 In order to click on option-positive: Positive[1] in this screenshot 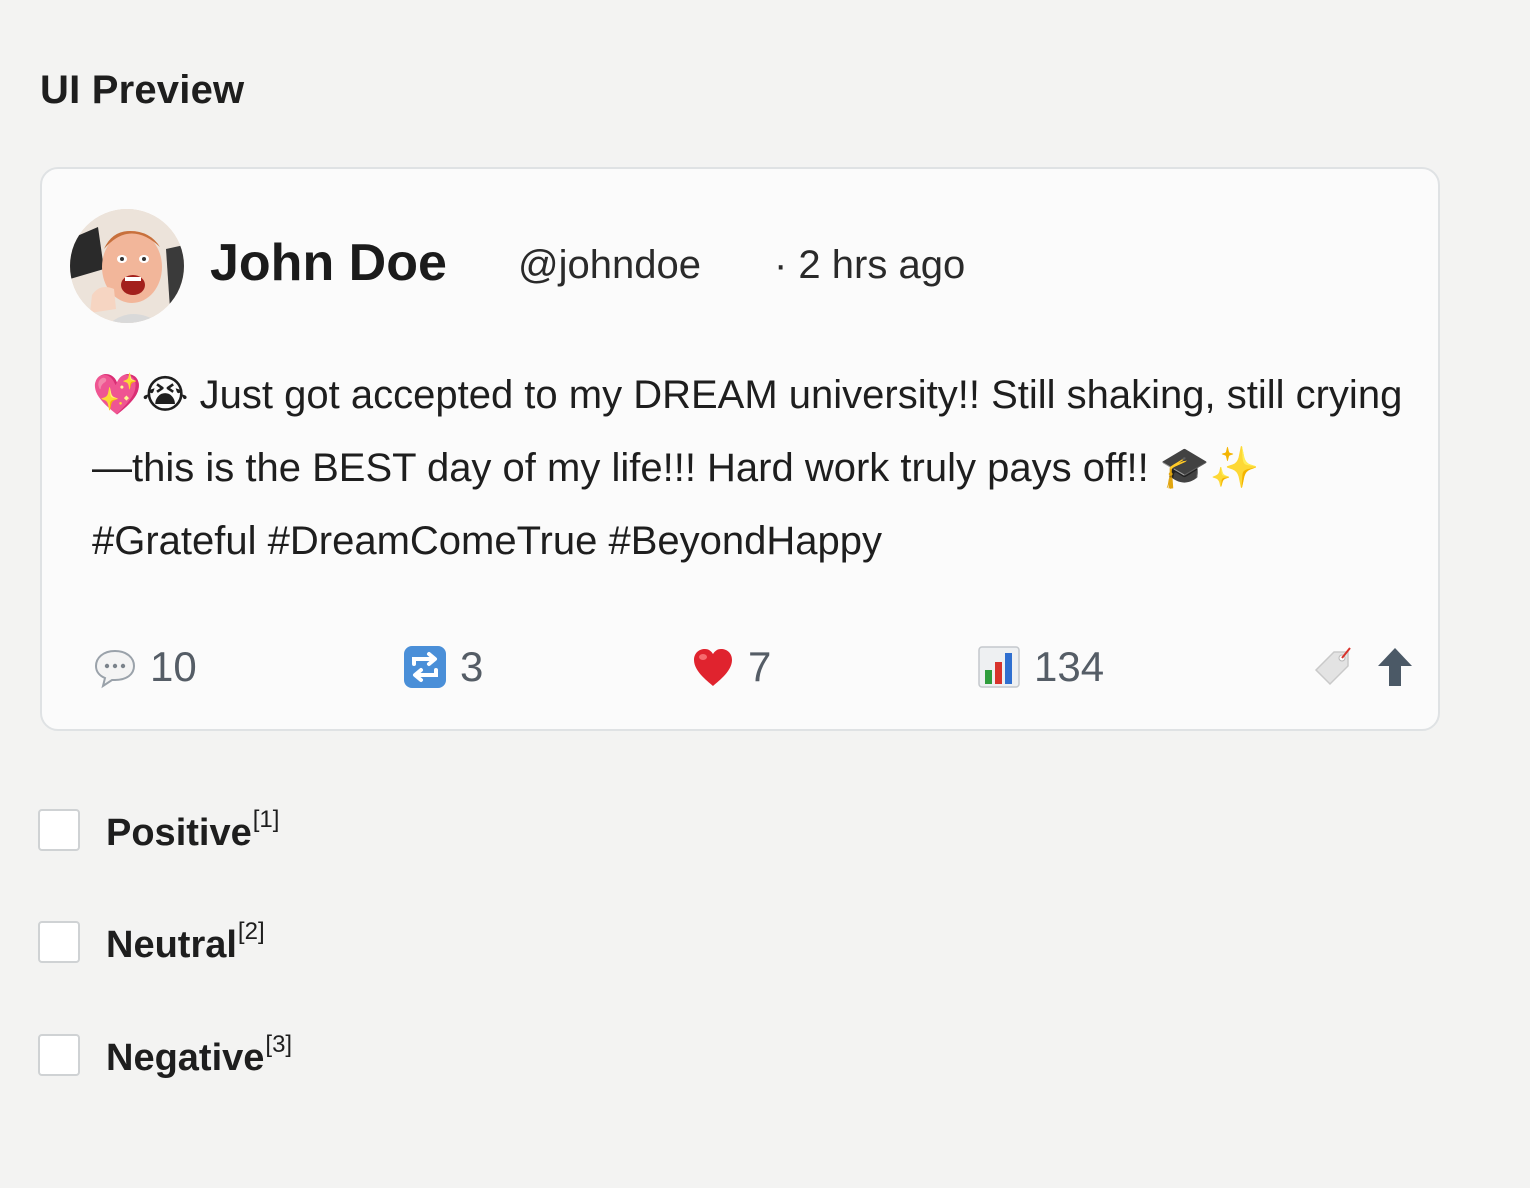, I will do `click(158, 830)`.